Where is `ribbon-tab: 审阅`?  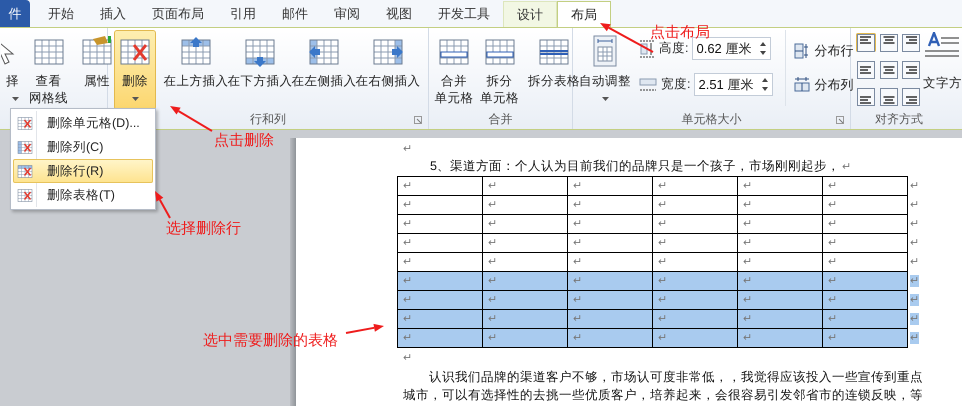
ribbon-tab: 审阅 is located at coordinates (347, 14).